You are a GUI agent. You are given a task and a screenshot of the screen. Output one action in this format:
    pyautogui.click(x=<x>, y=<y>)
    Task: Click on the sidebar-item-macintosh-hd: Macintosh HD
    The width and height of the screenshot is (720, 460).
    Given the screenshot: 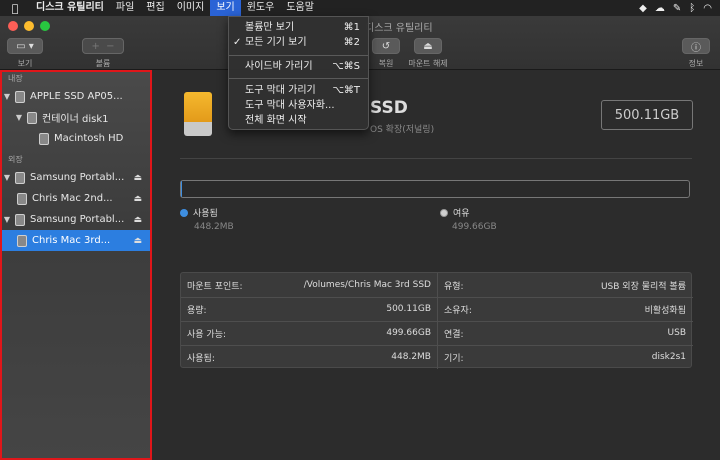 What is the action you would take?
    pyautogui.click(x=76, y=138)
    